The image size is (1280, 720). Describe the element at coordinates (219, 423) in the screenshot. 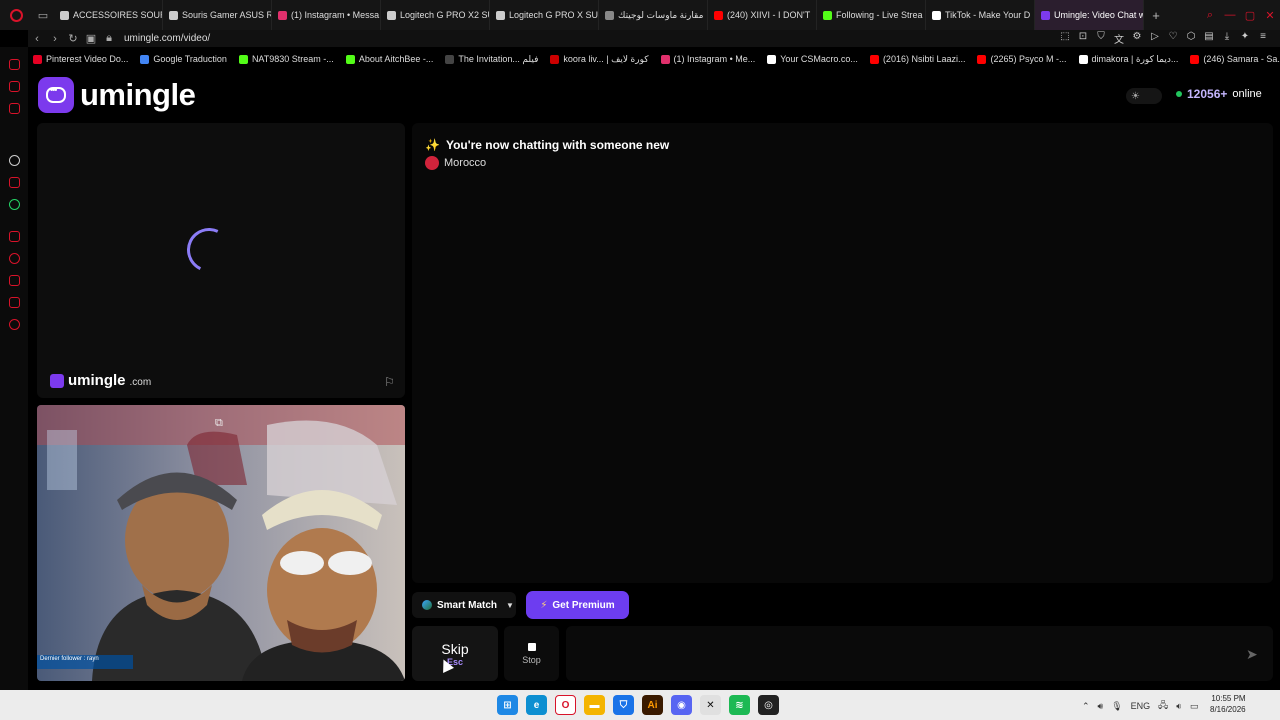

I see `picture-in-picture-icon: ⧉` at that location.